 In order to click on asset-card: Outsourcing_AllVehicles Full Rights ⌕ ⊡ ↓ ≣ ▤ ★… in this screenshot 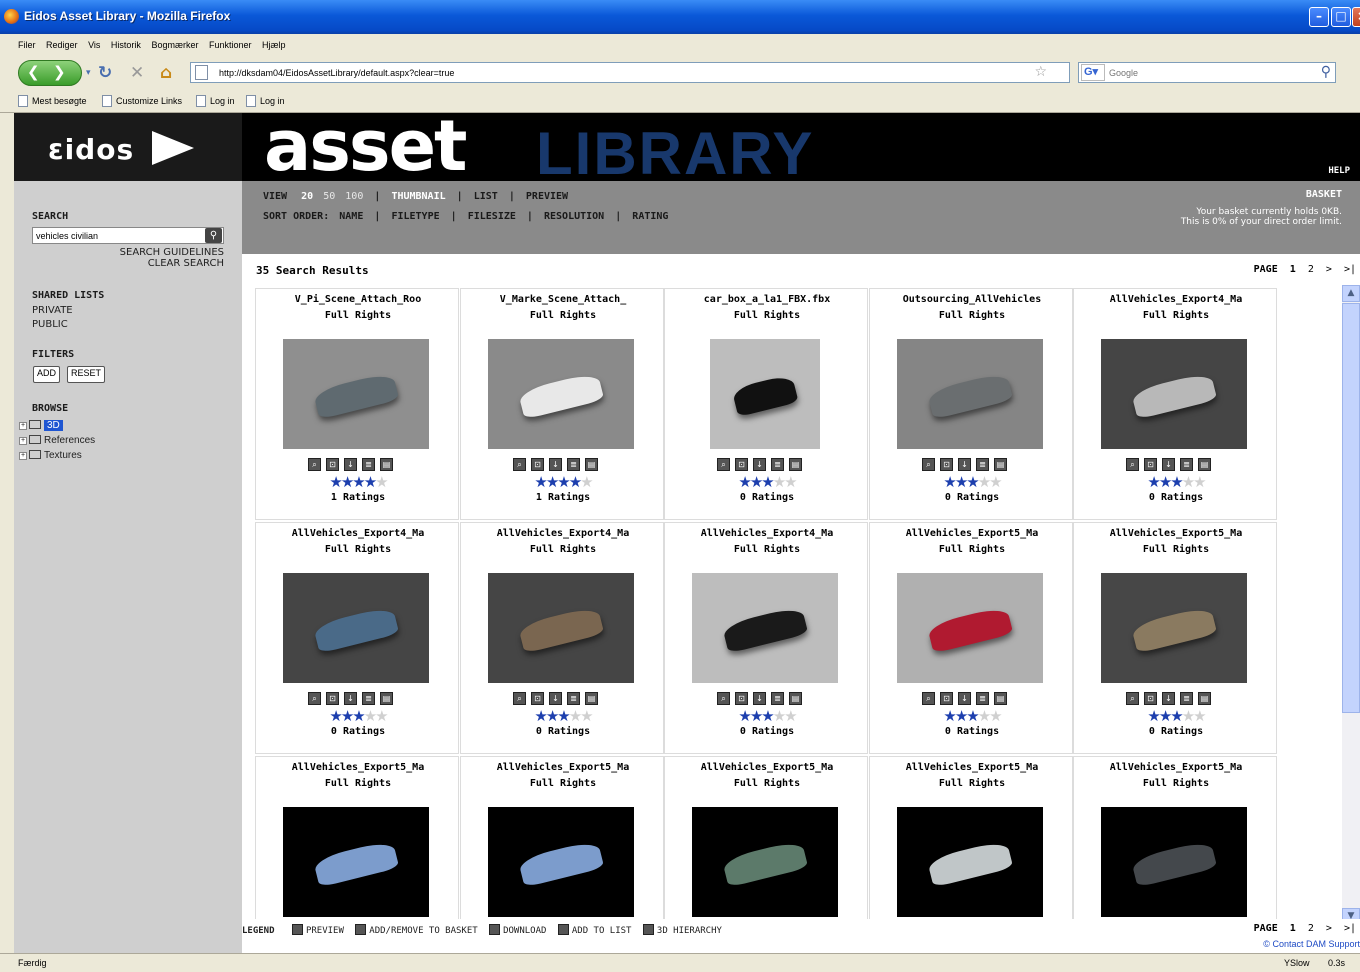, I will do `click(971, 404)`.